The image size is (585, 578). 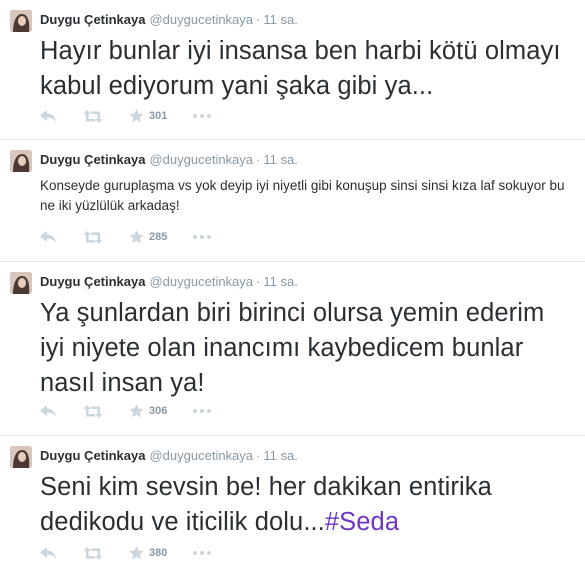 What do you see at coordinates (158, 237) in the screenshot?
I see `favorite-count: 285` at bounding box center [158, 237].